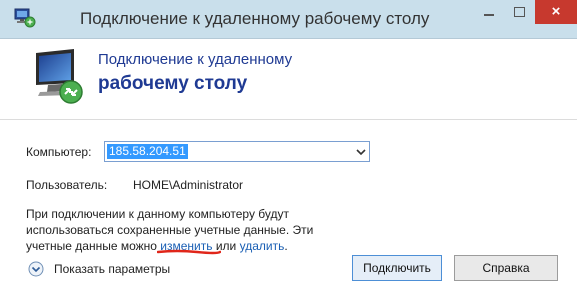 This screenshot has height=286, width=577. What do you see at coordinates (255, 18) in the screenshot?
I see `window-title: Подключение к удаленному рабочему столу` at bounding box center [255, 18].